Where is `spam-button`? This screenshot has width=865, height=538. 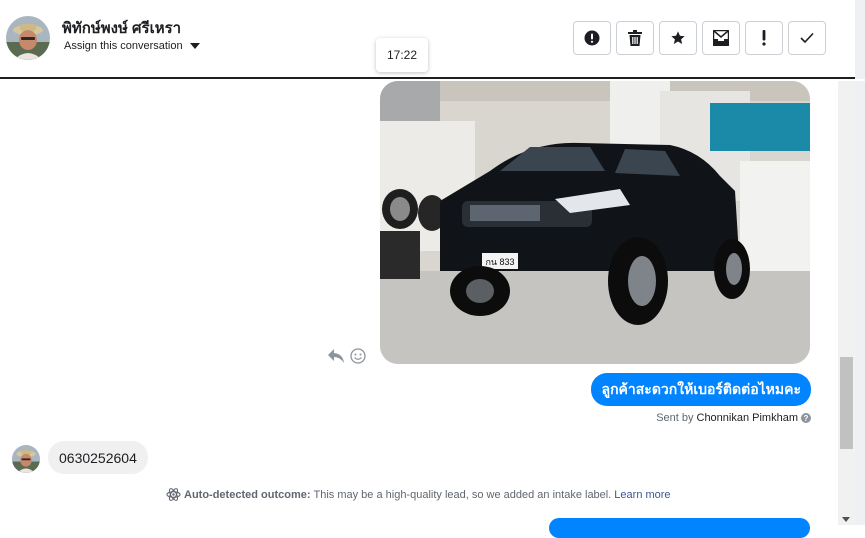
spam-button is located at coordinates (592, 38).